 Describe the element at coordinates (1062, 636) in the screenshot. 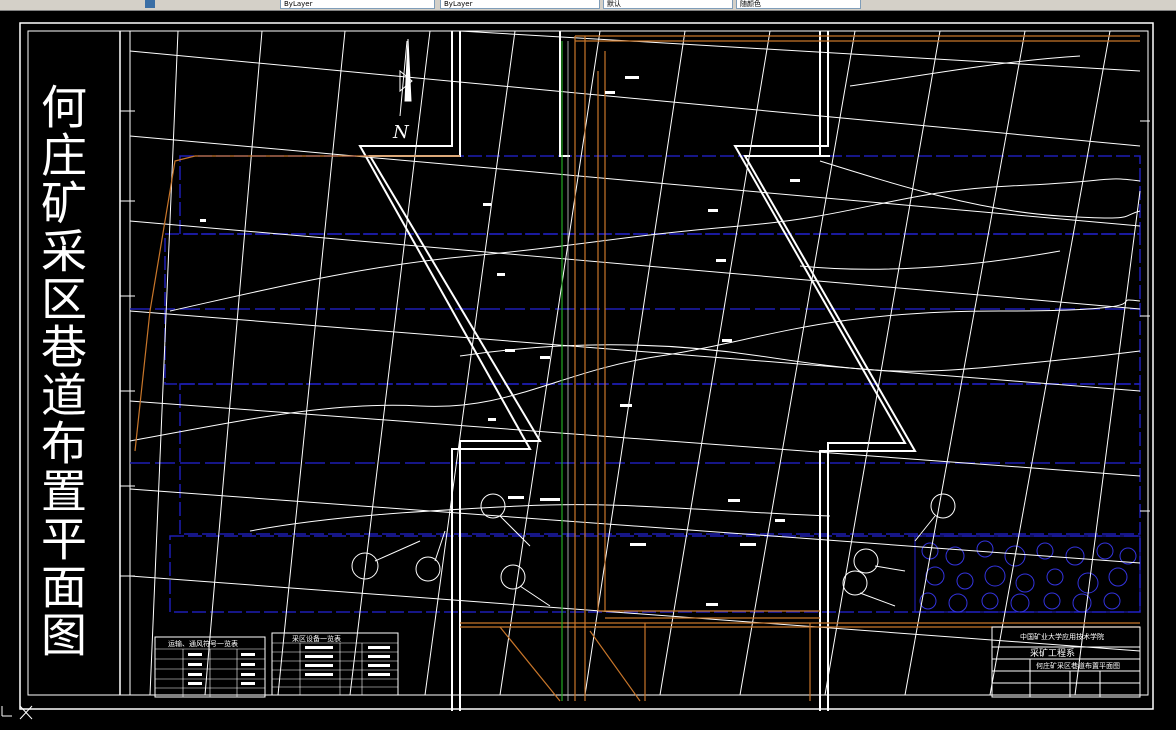

I see `school-name: 中国矿业大学应用技术学院` at that location.